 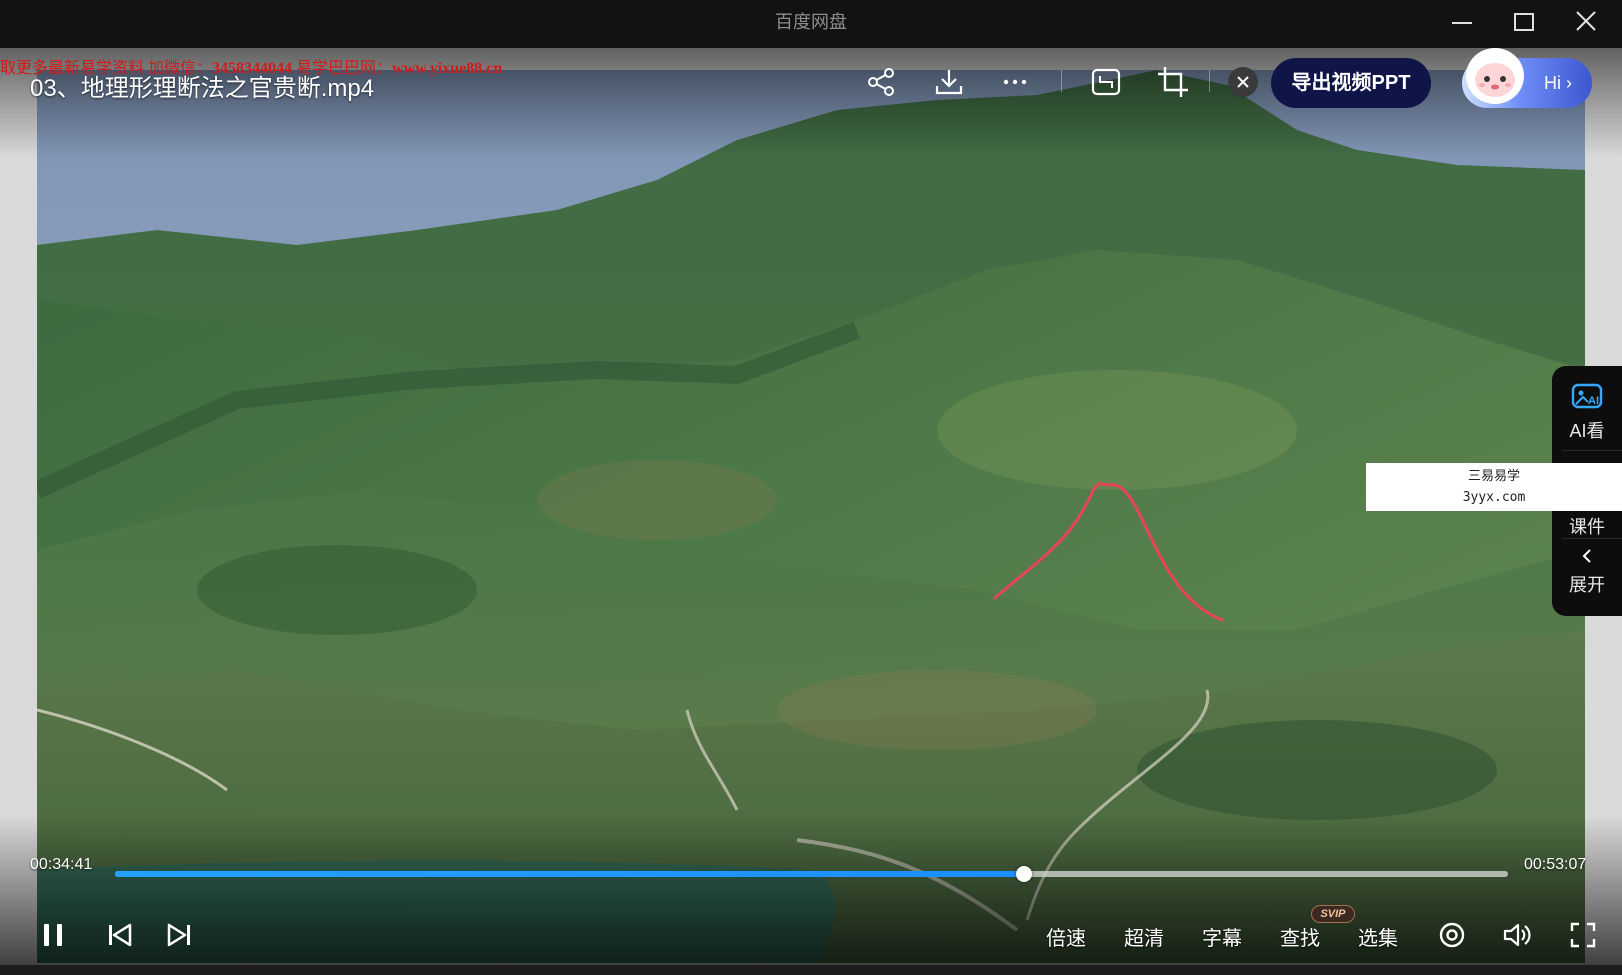 What do you see at coordinates (1333, 914) in the screenshot?
I see `svip-badge: SVIP` at bounding box center [1333, 914].